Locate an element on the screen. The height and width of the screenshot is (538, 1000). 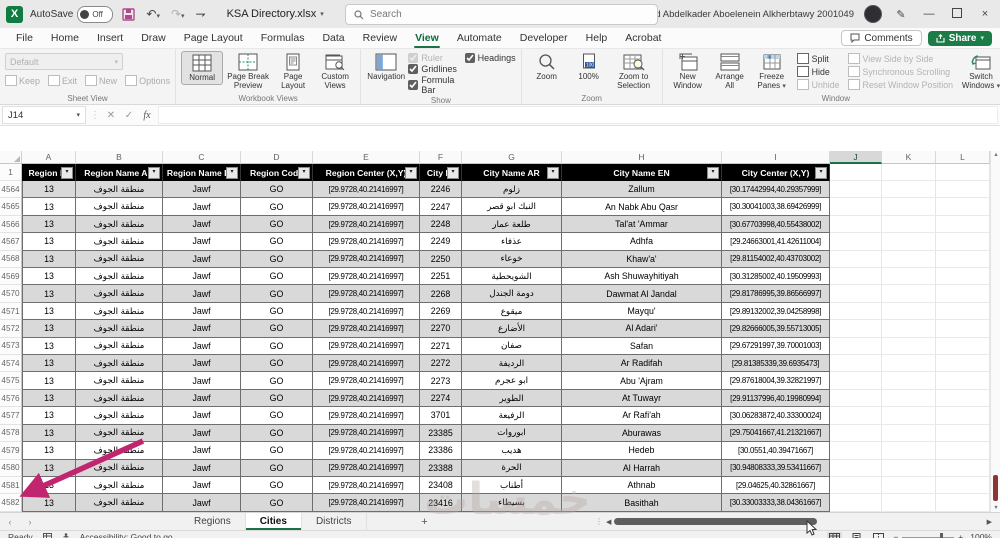
comments-button: Comments is located at coordinates (881, 38).